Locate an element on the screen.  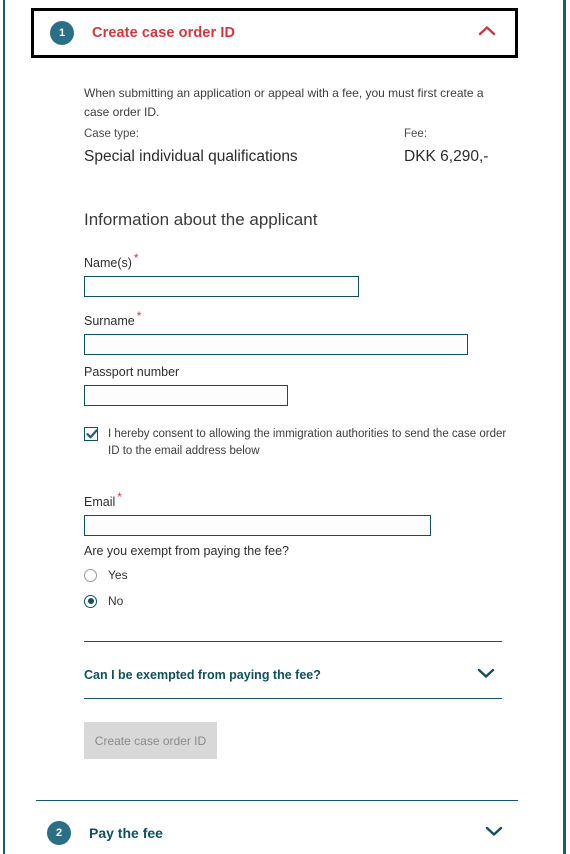
required-asterisk-surname: * is located at coordinates (139, 316).